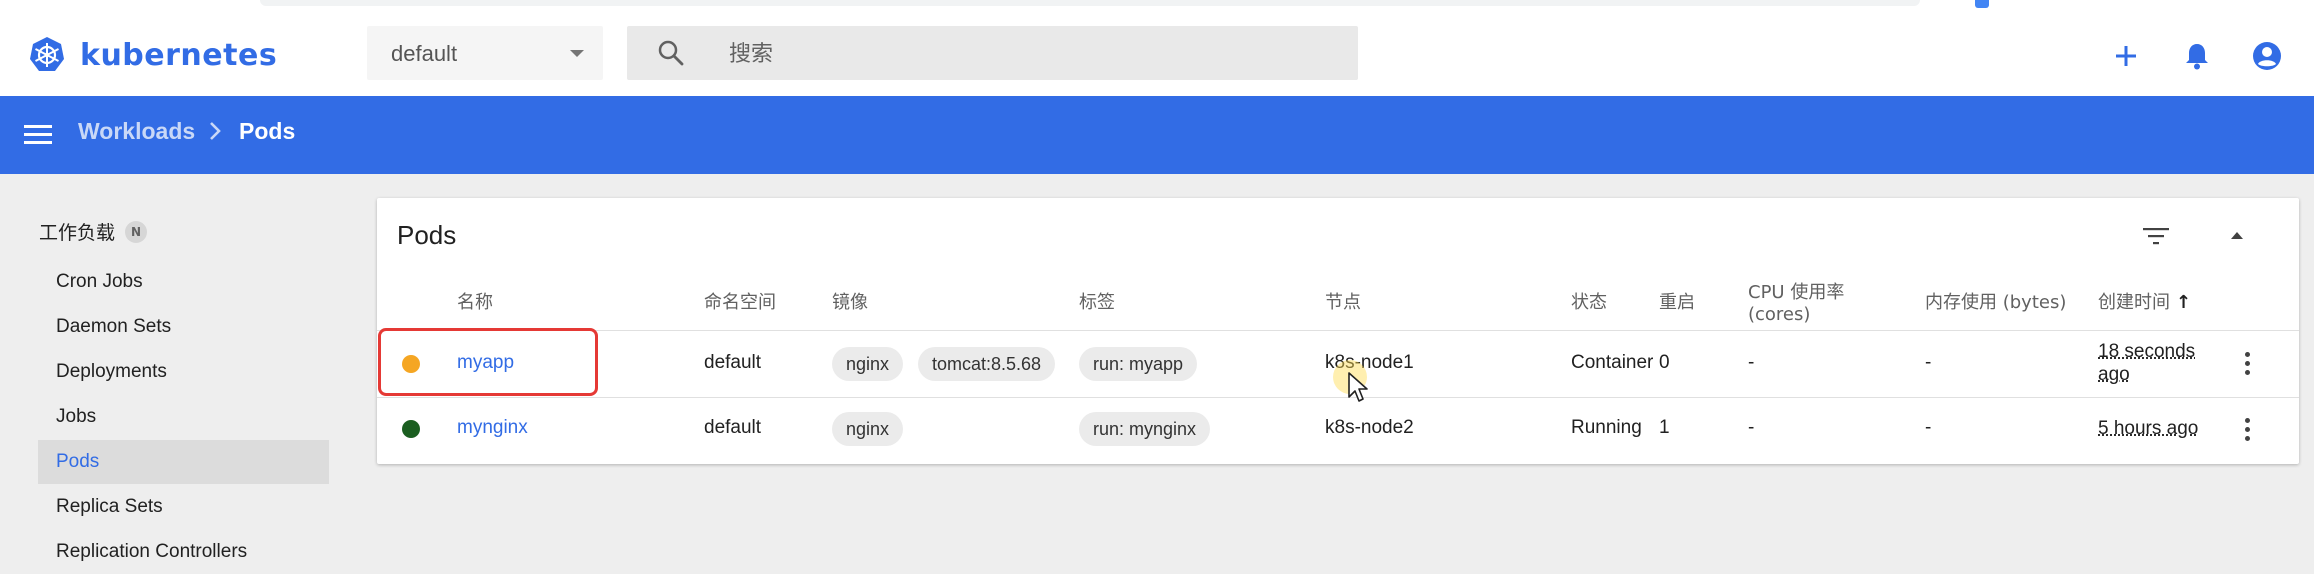 This screenshot has width=2314, height=574. Describe the element at coordinates (2183, 303) in the screenshot. I see `sort-ascending-icon: ↑` at that location.